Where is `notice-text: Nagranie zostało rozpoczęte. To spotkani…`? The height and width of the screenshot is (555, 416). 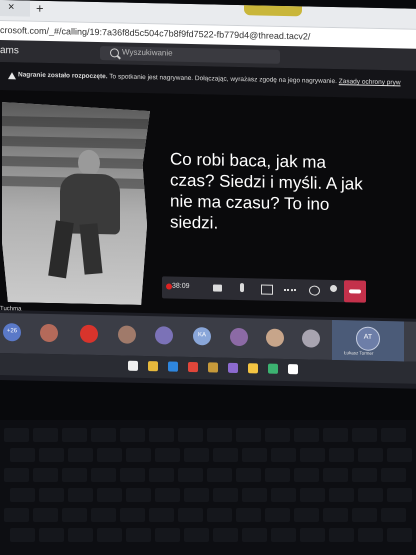
notice-text: Nagranie zostało rozpoczęte. To spotkani… is located at coordinates (209, 78).